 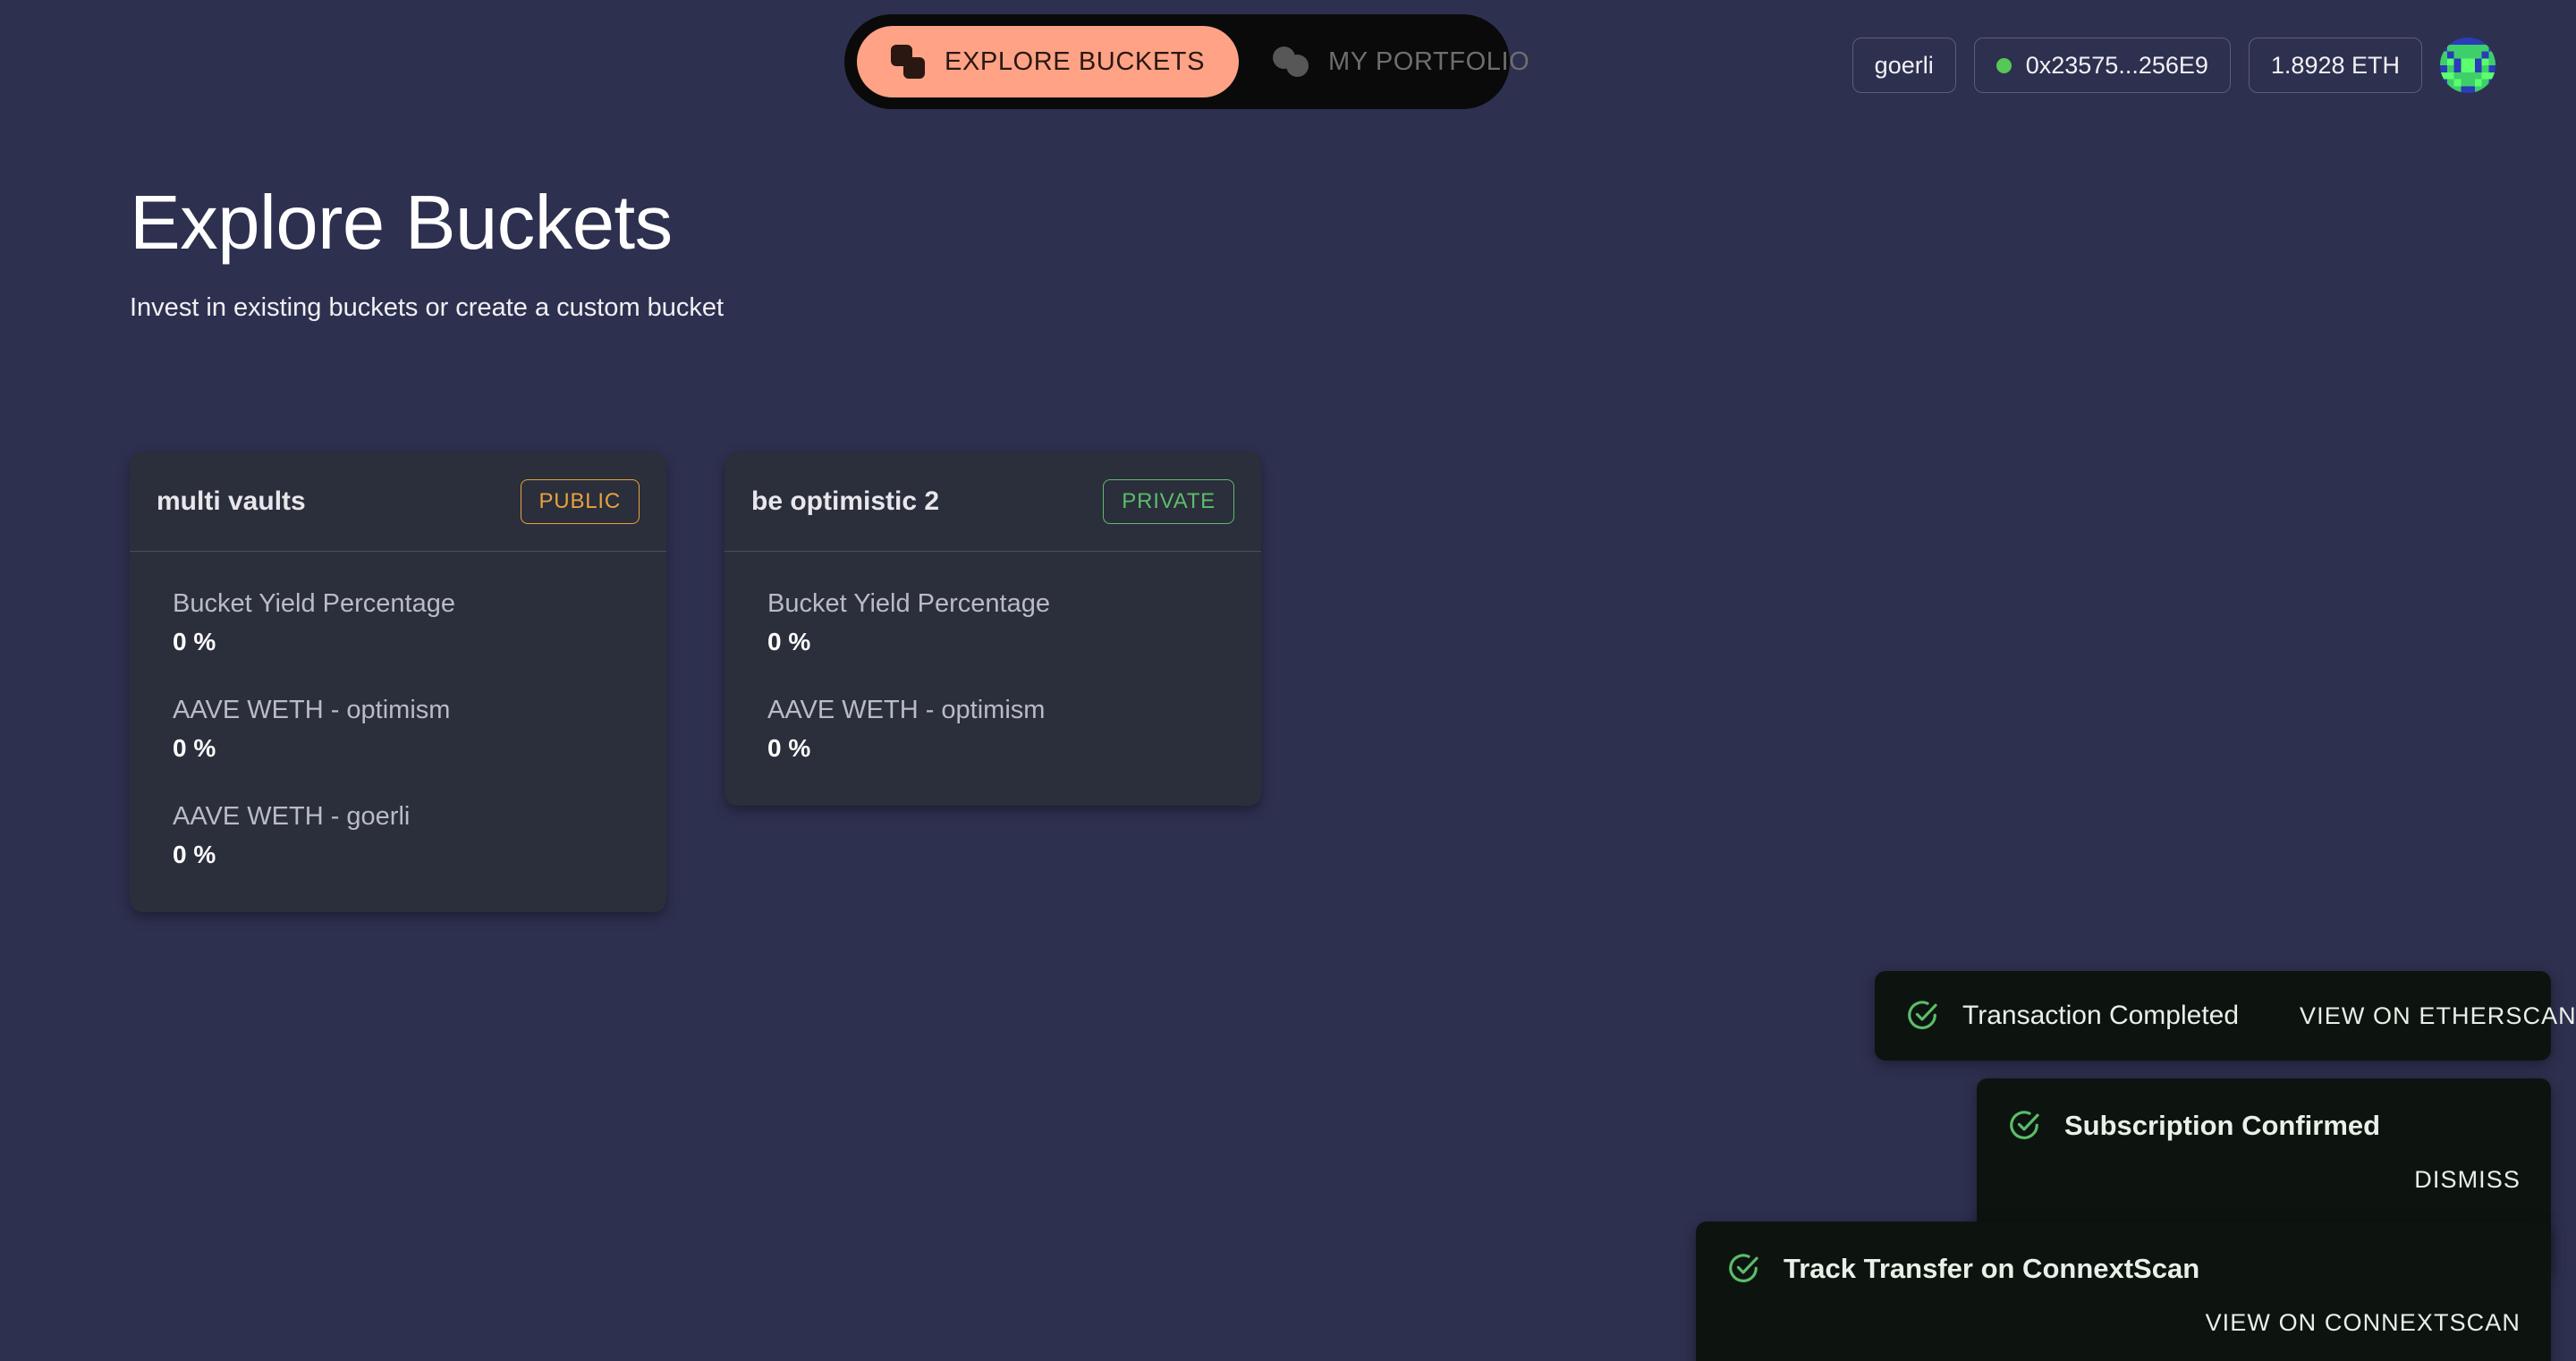 I want to click on view-on-connextscan-button: VIEW ON CONNEXTSCAN, so click(x=2363, y=1323).